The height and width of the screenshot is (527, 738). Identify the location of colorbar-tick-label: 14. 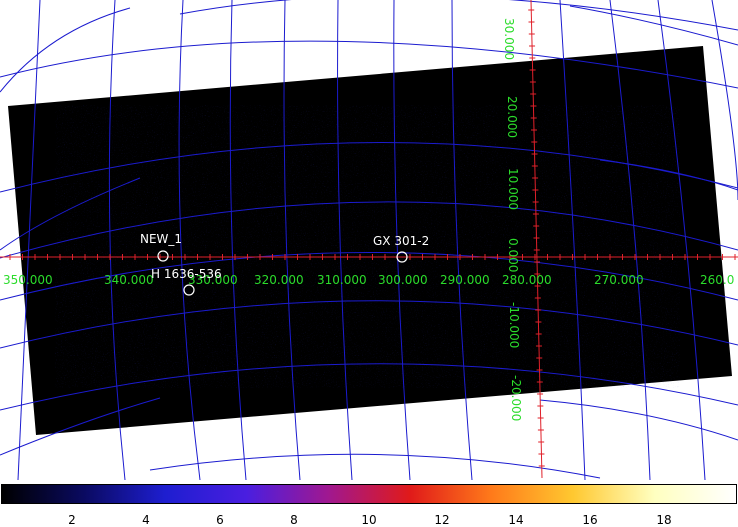
(516, 520).